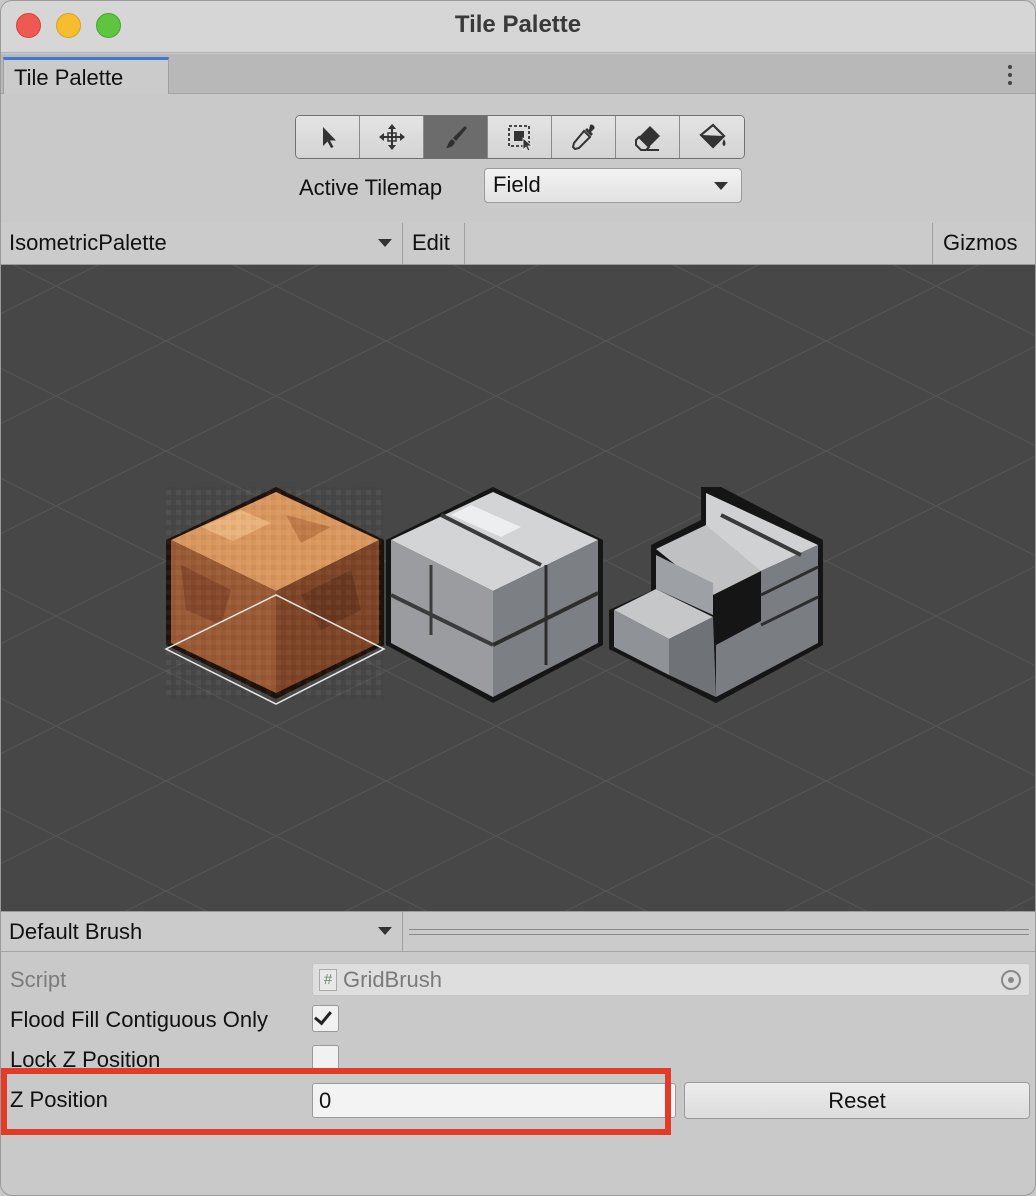 Image resolution: width=1036 pixels, height=1196 pixels. I want to click on paint-tool-button, so click(456, 137).